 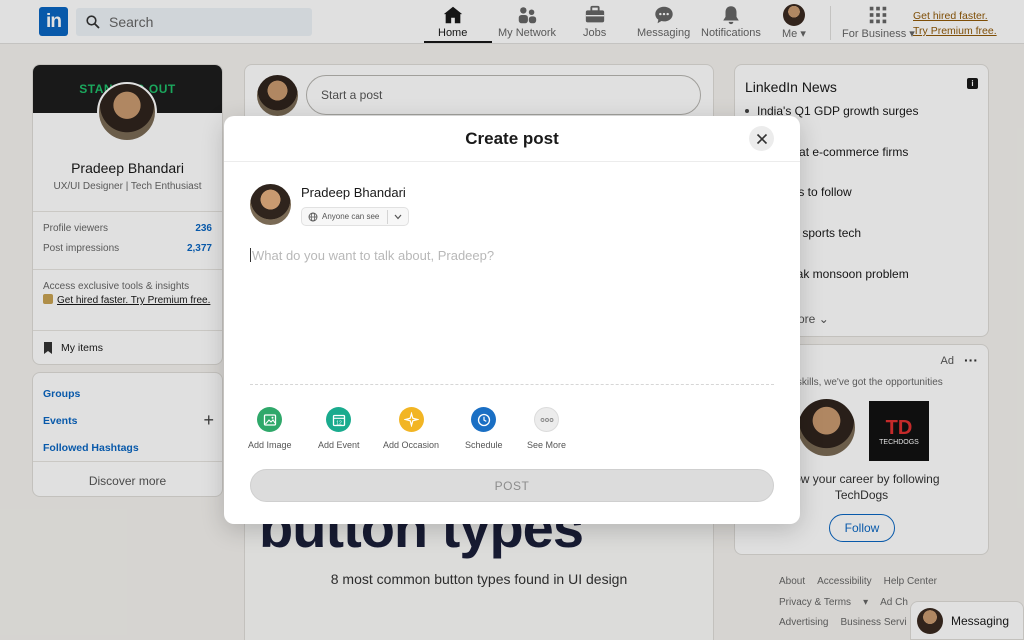 What do you see at coordinates (339, 423) in the screenshot?
I see `svg-text: 12` at bounding box center [339, 423].